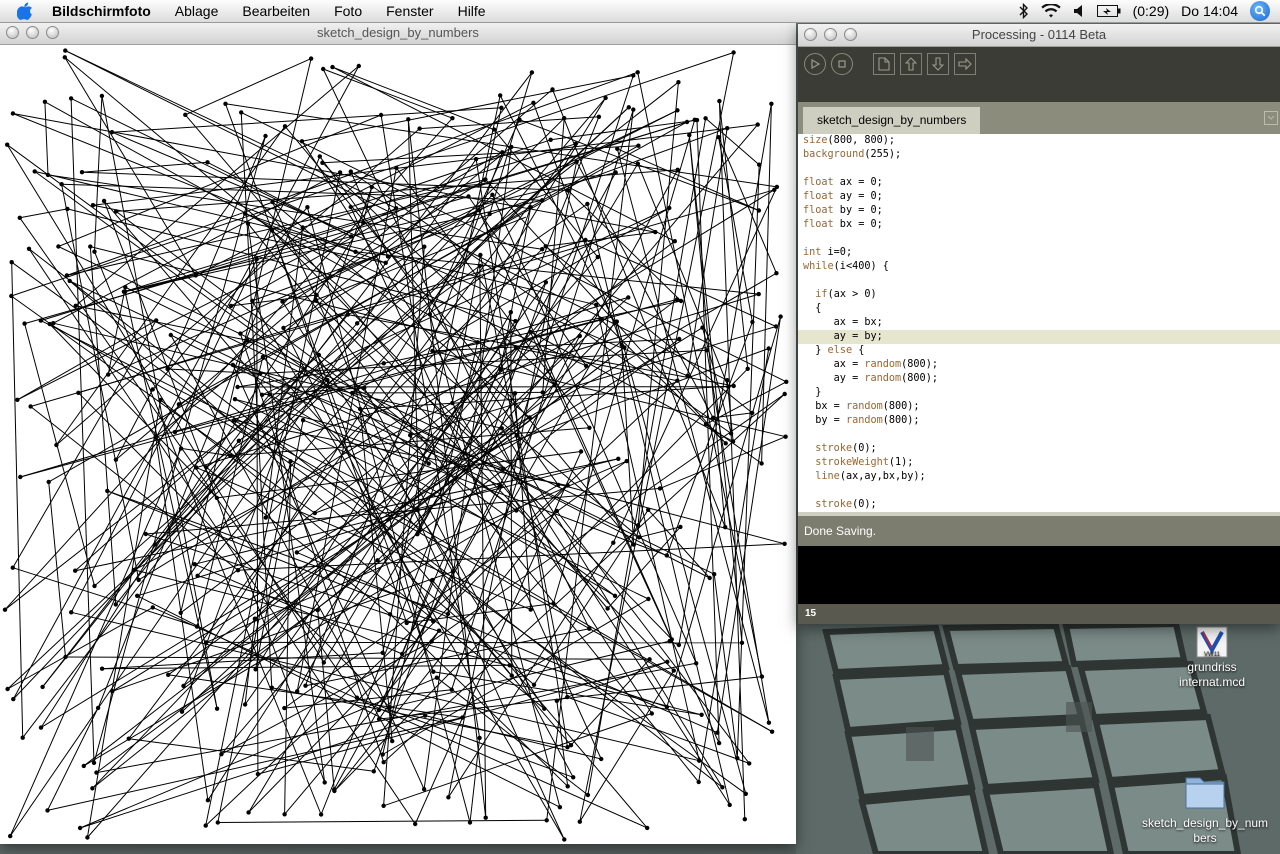 This screenshot has width=1280, height=854. I want to click on code-line: background(255);, so click(1039, 155).